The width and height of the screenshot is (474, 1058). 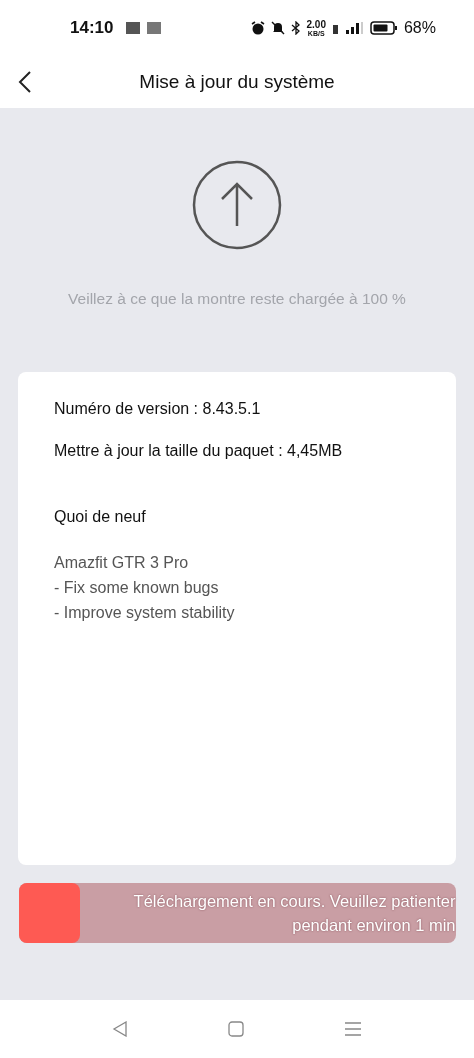 What do you see at coordinates (137, 588) in the screenshot?
I see `release-note: - Fix some known bugs` at bounding box center [137, 588].